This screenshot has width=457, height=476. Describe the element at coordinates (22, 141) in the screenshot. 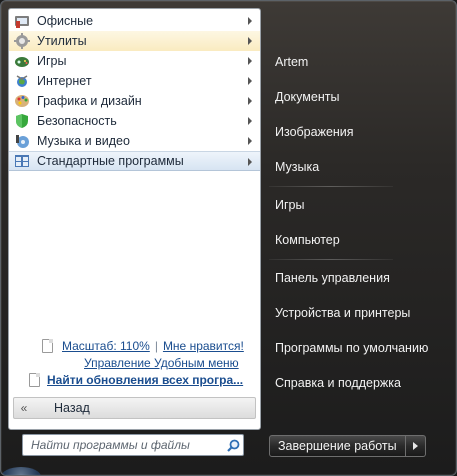

I see `music-note-icon` at that location.